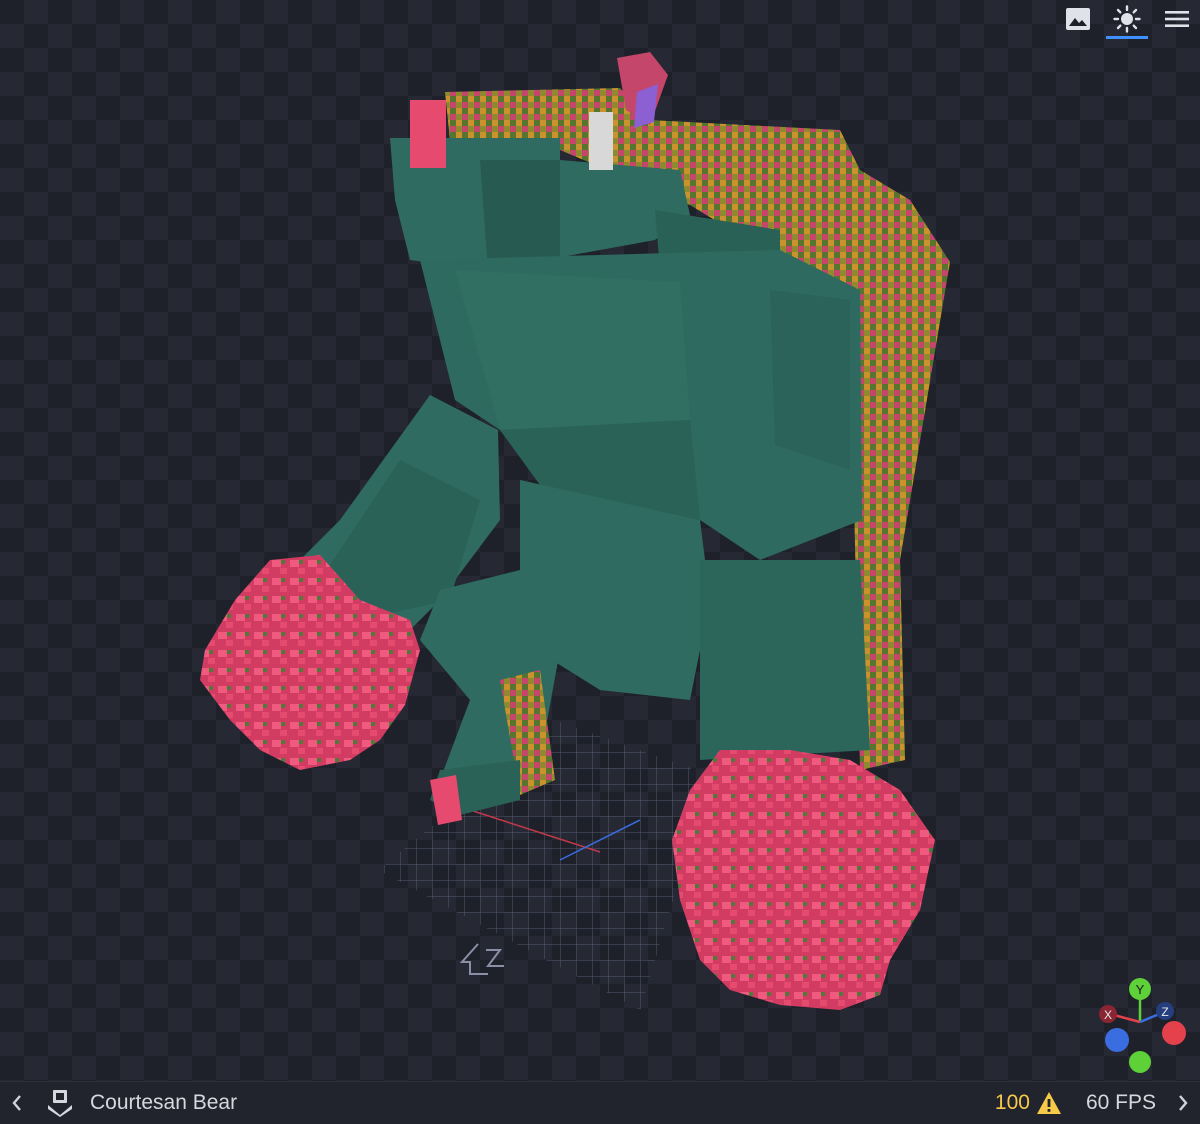  Describe the element at coordinates (164, 1102) in the screenshot. I see `model-name: Courtesan Bear` at that location.